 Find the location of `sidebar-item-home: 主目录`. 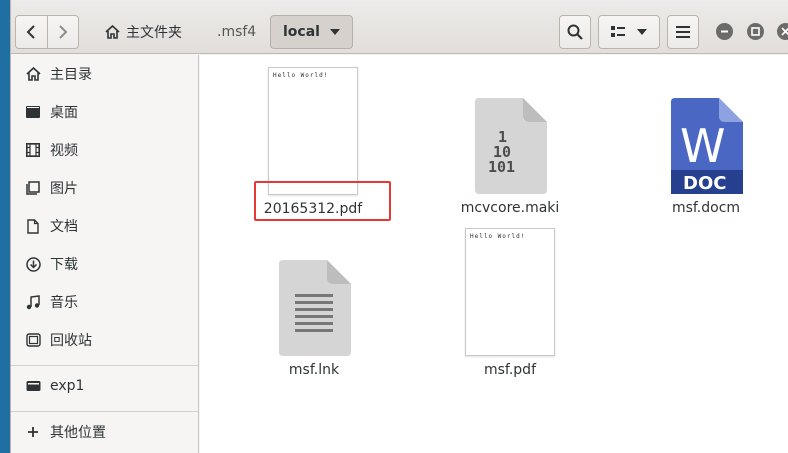

sidebar-item-home: 主目录 is located at coordinates (105, 74).